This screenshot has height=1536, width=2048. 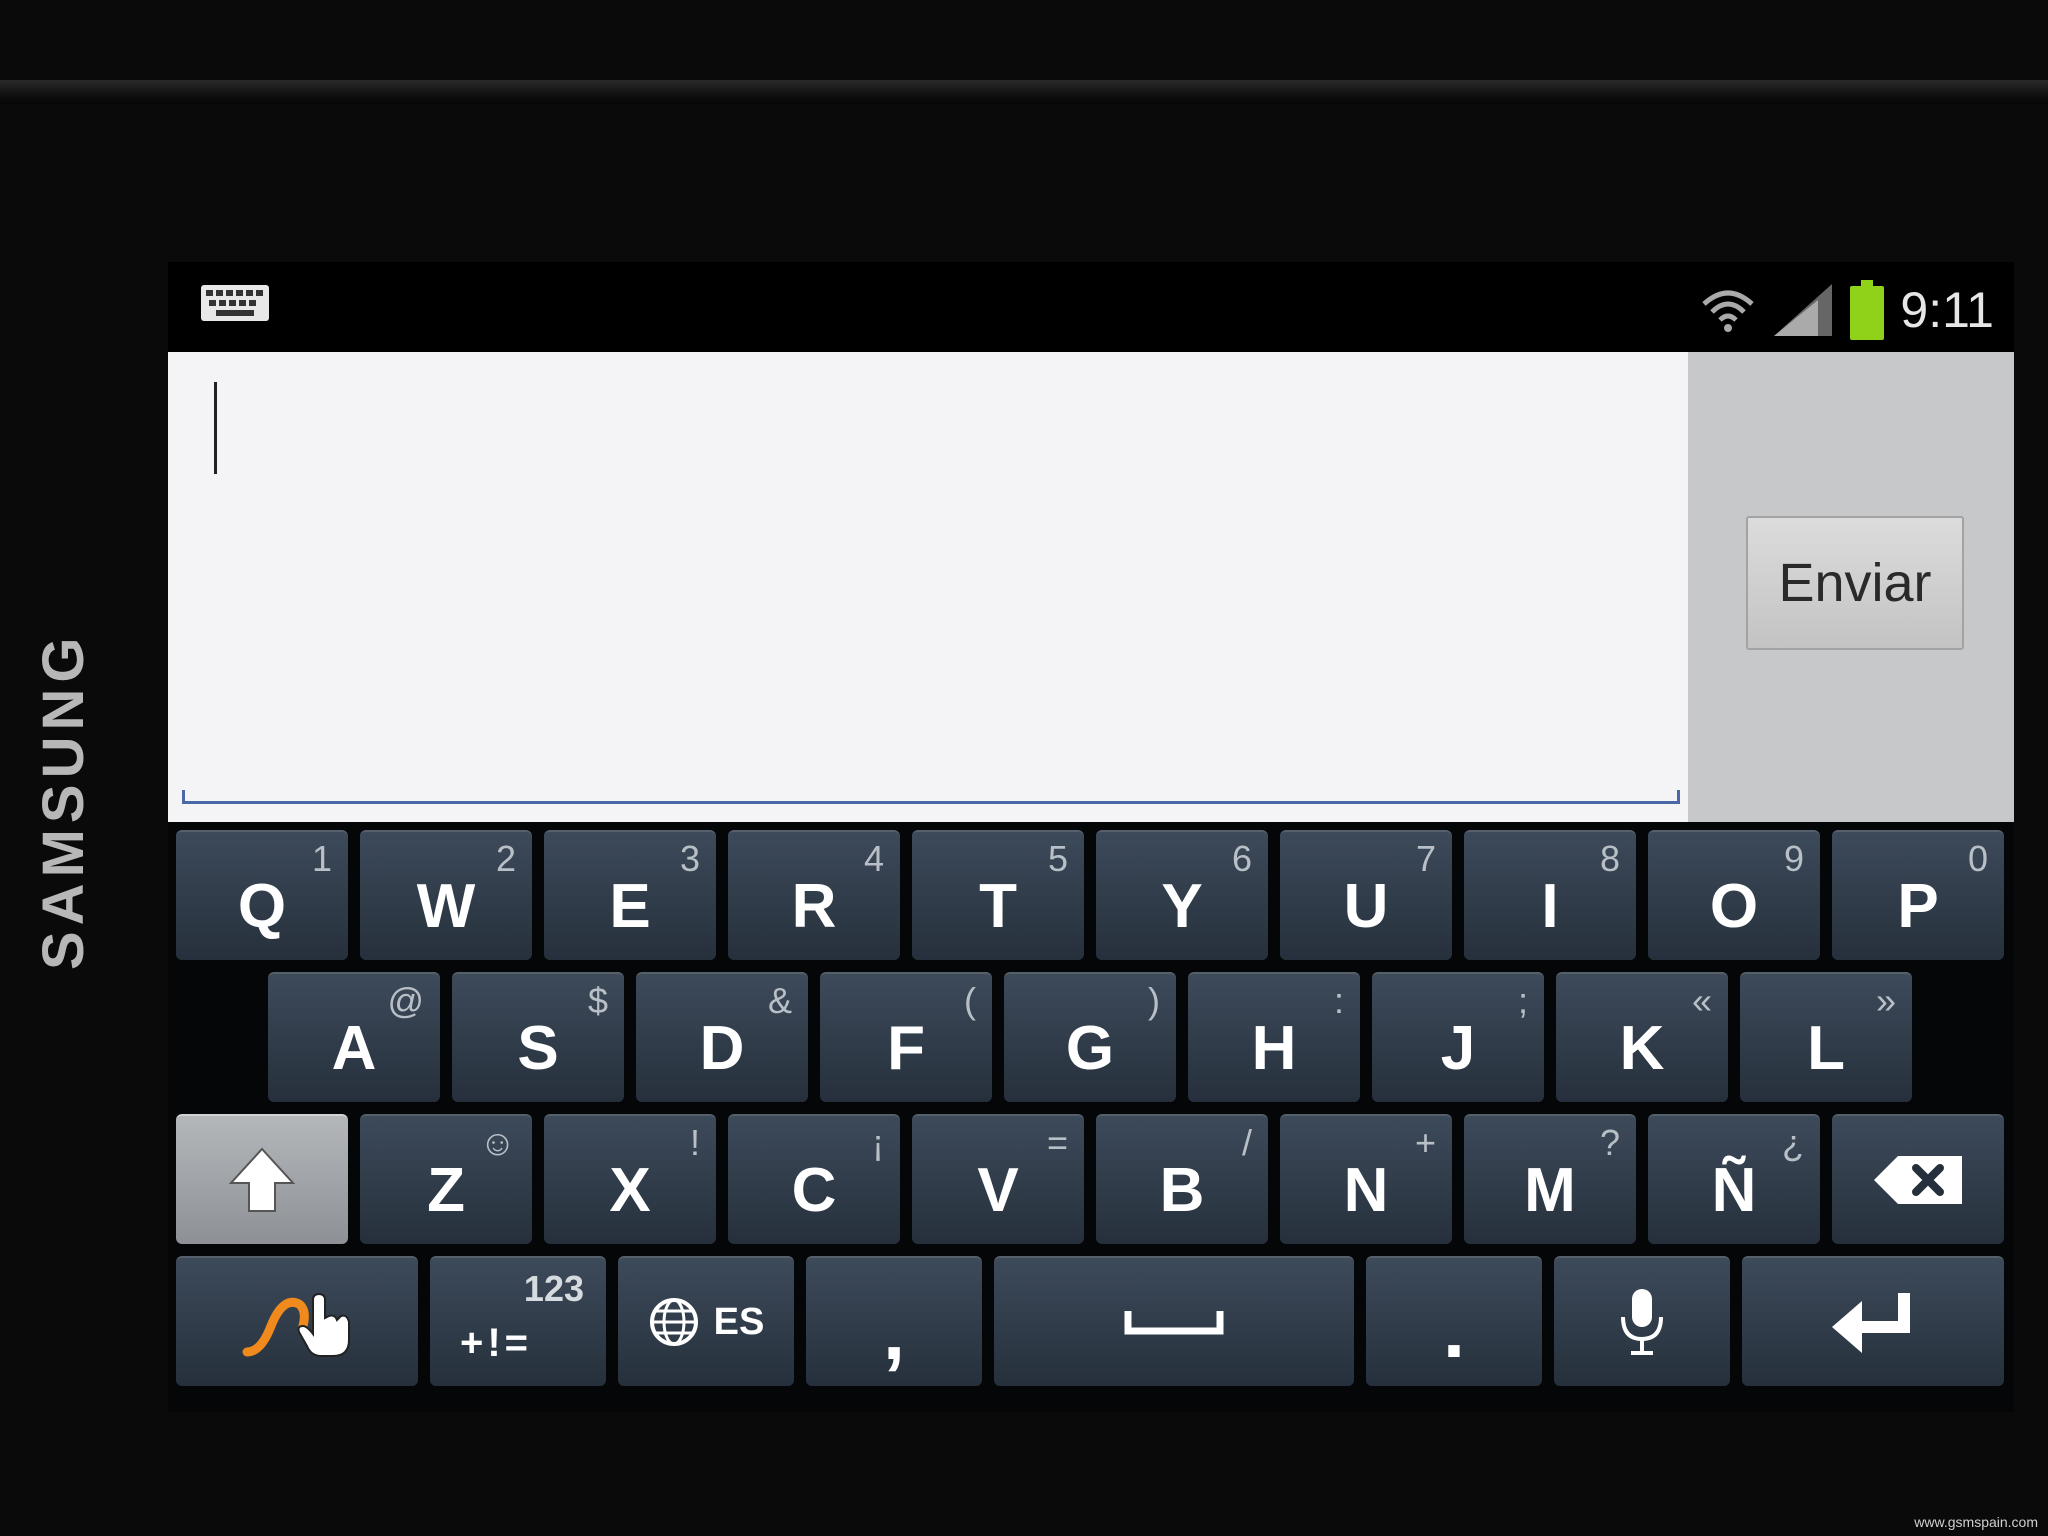 I want to click on key-g: G), so click(x=1090, y=1037).